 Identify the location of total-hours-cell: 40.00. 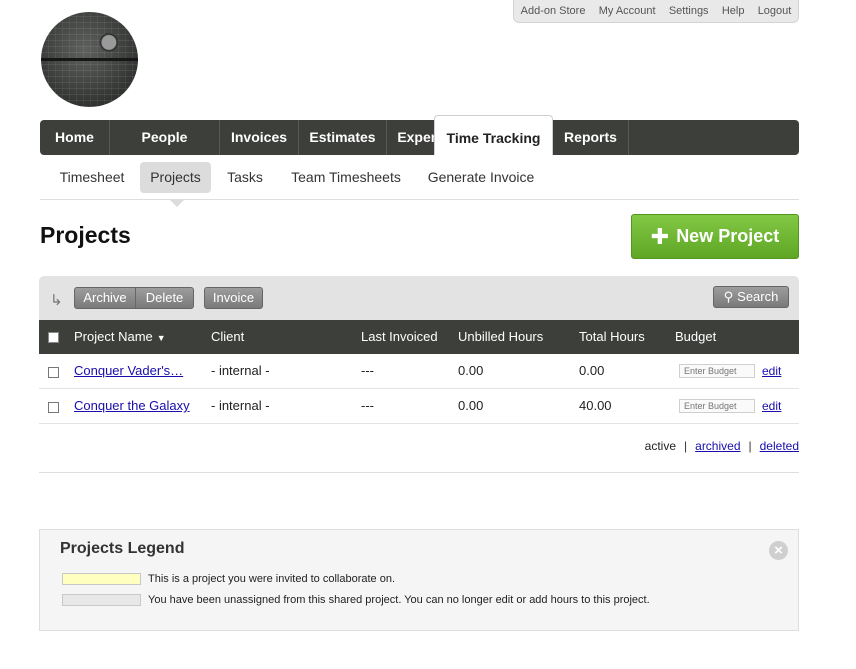
(595, 405).